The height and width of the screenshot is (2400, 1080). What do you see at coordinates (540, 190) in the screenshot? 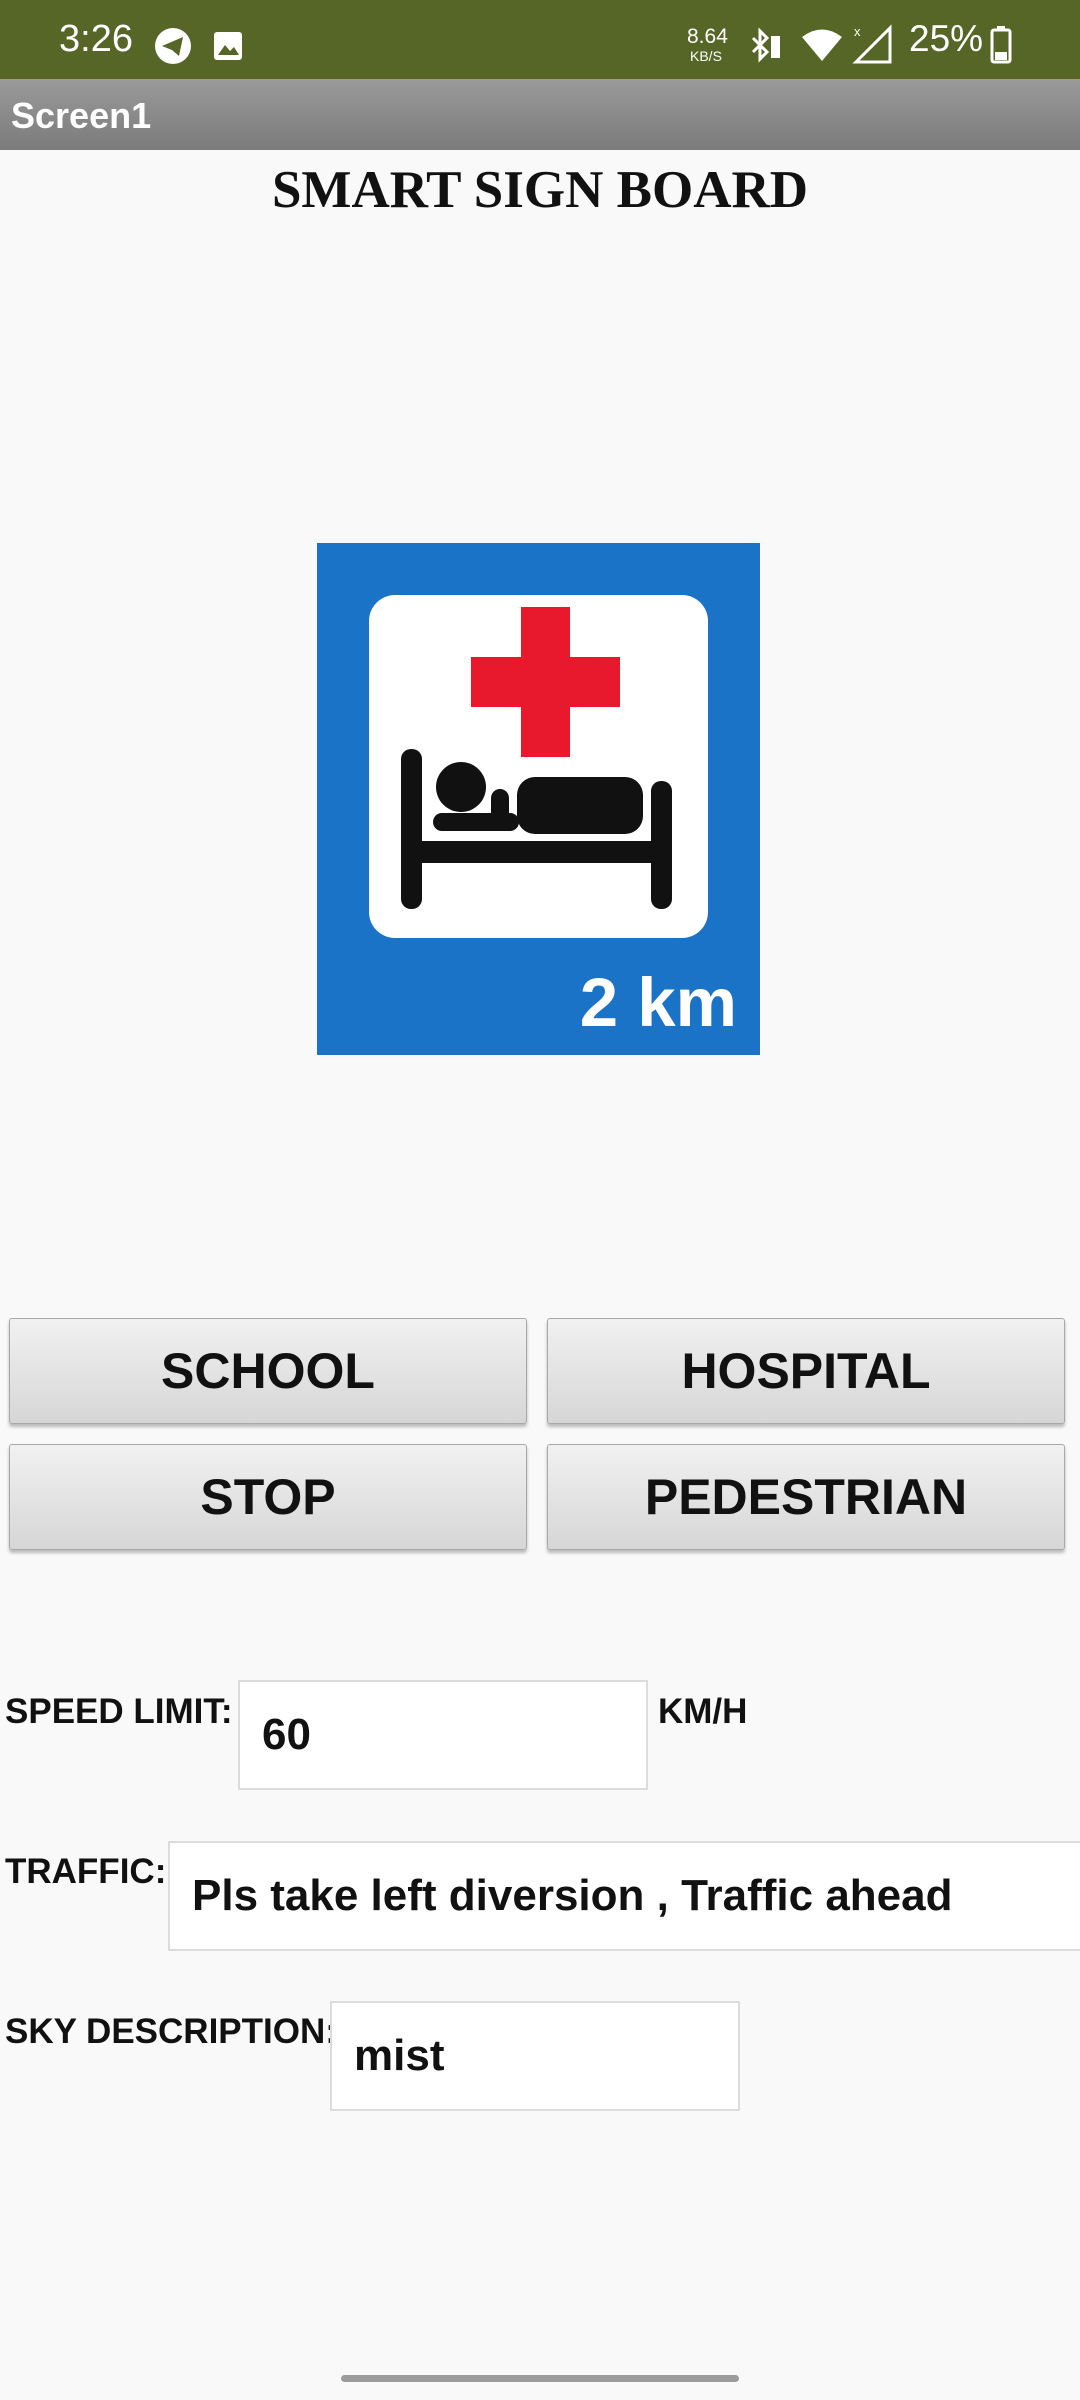
I see `page-title: SMART SIGN BOARD` at bounding box center [540, 190].